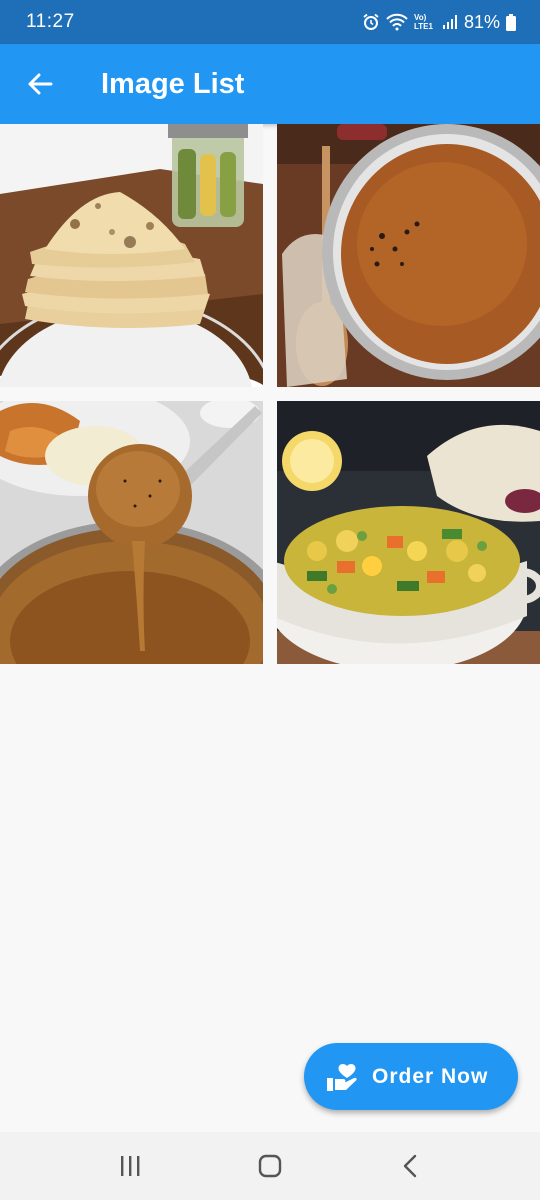 The height and width of the screenshot is (1200, 540). I want to click on dal-pan-image, so click(408, 255).